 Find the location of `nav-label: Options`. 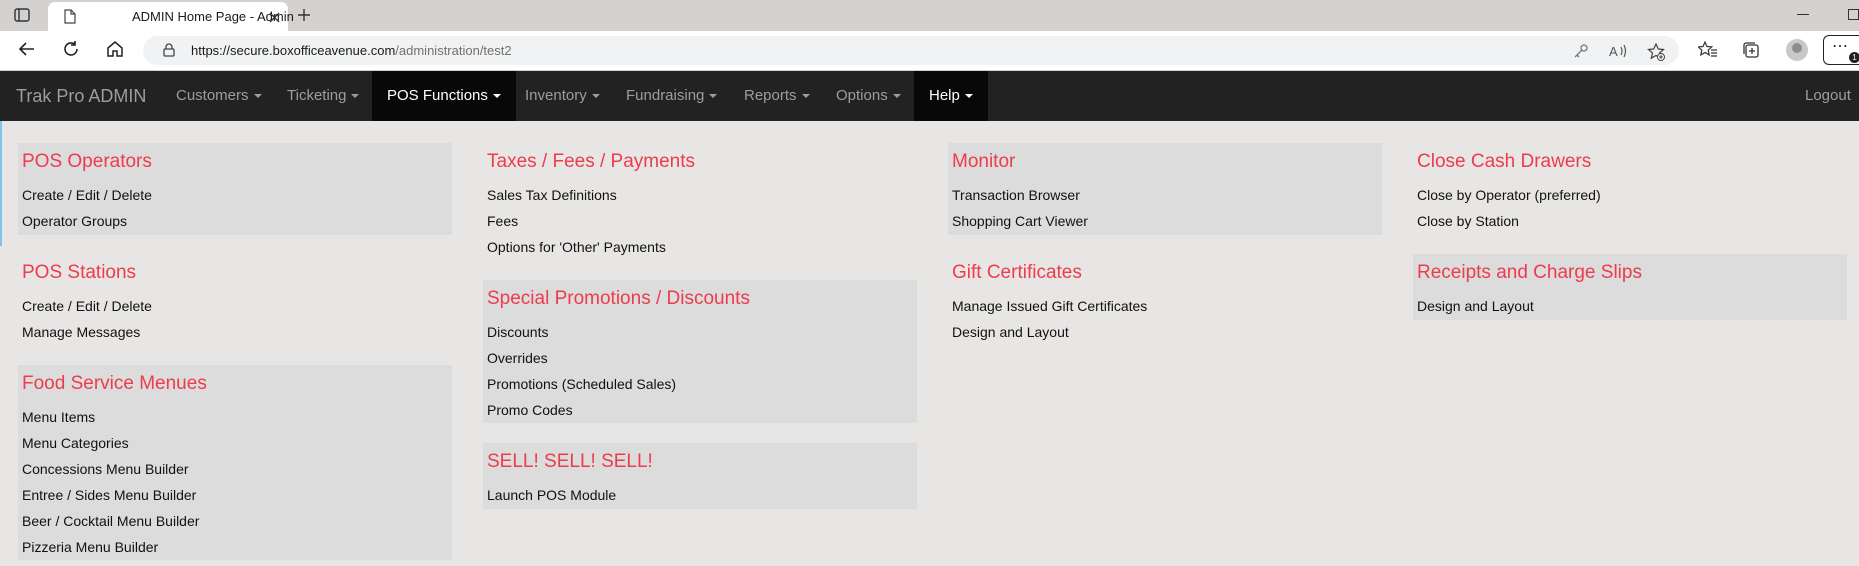

nav-label: Options is located at coordinates (862, 95).